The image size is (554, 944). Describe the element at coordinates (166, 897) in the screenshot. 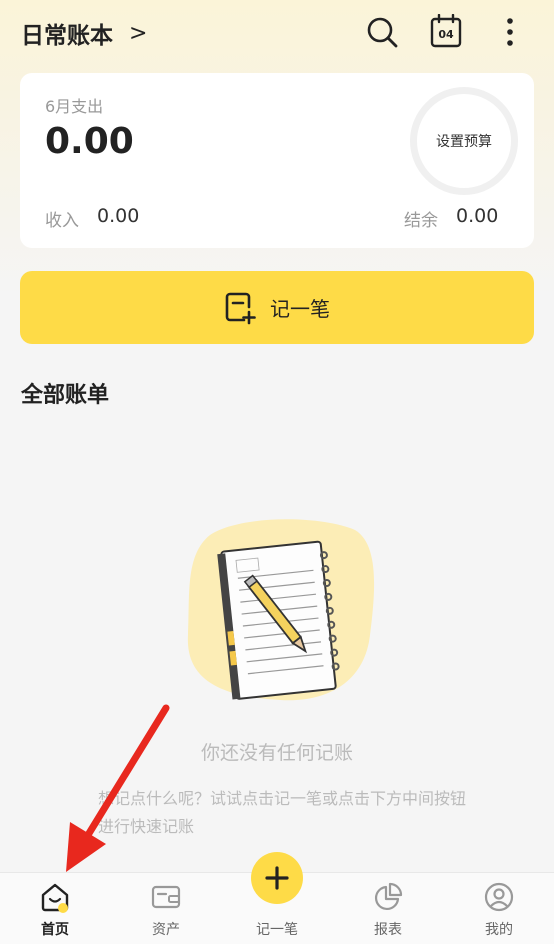

I see `wallet-icon` at that location.